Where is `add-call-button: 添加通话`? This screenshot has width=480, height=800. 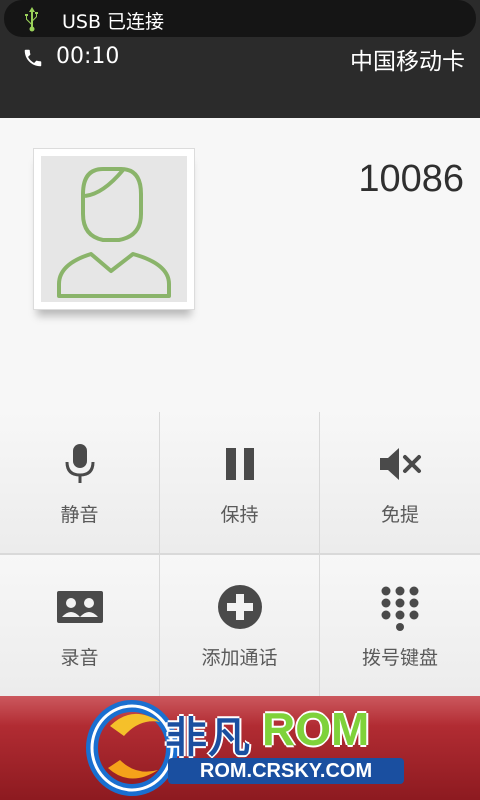
add-call-button: 添加通话 is located at coordinates (239, 625).